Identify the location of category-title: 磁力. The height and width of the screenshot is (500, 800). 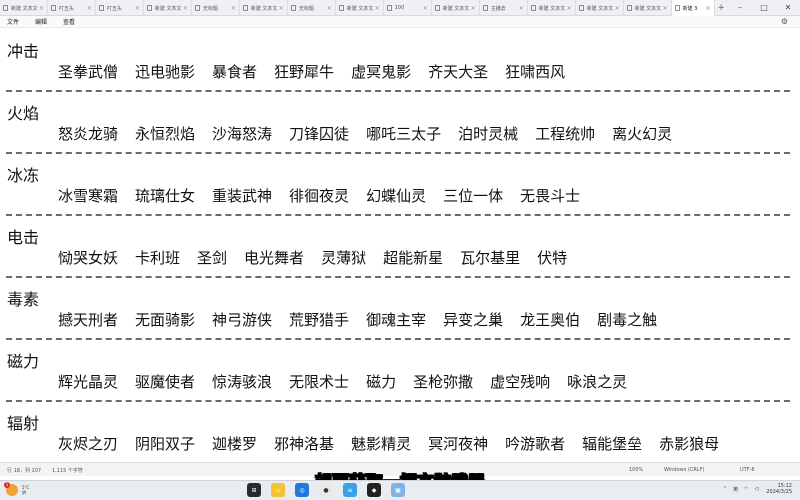
(23, 361).